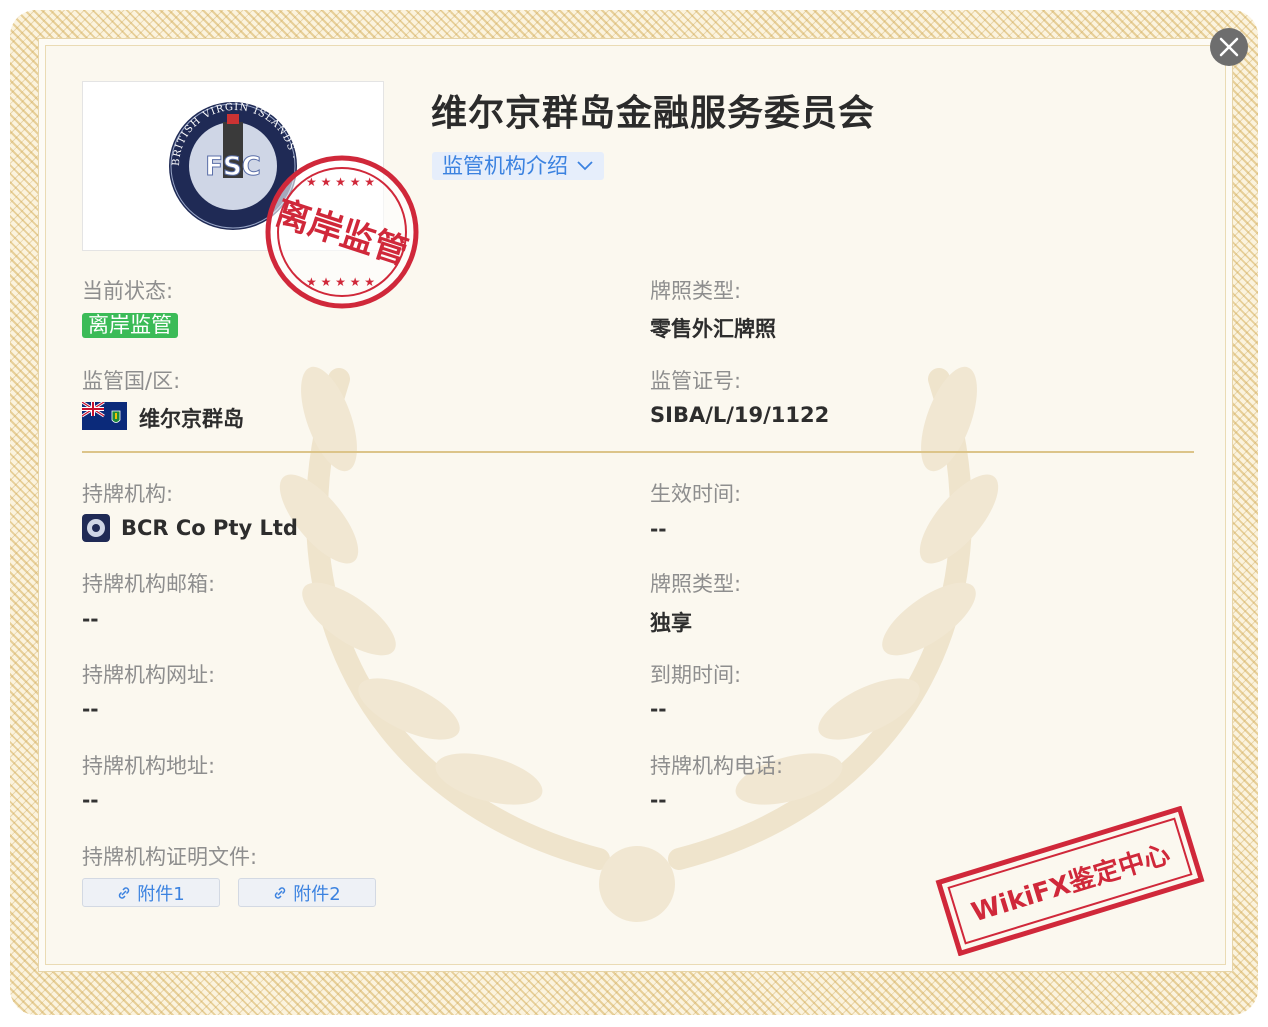  I want to click on wikifx-certification-stamp: WikiFX鉴定中心, so click(1070, 881).